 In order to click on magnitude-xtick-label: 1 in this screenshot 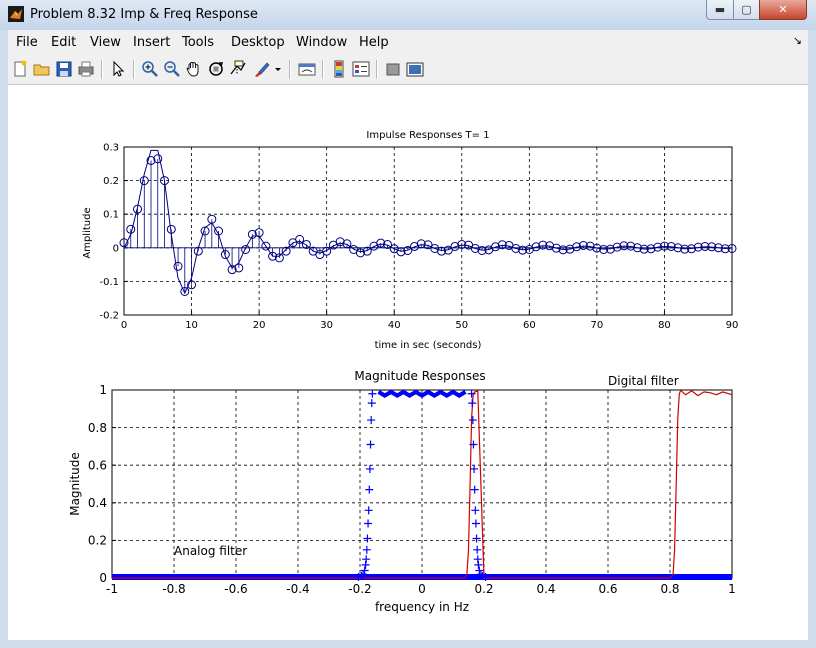, I will do `click(732, 589)`.